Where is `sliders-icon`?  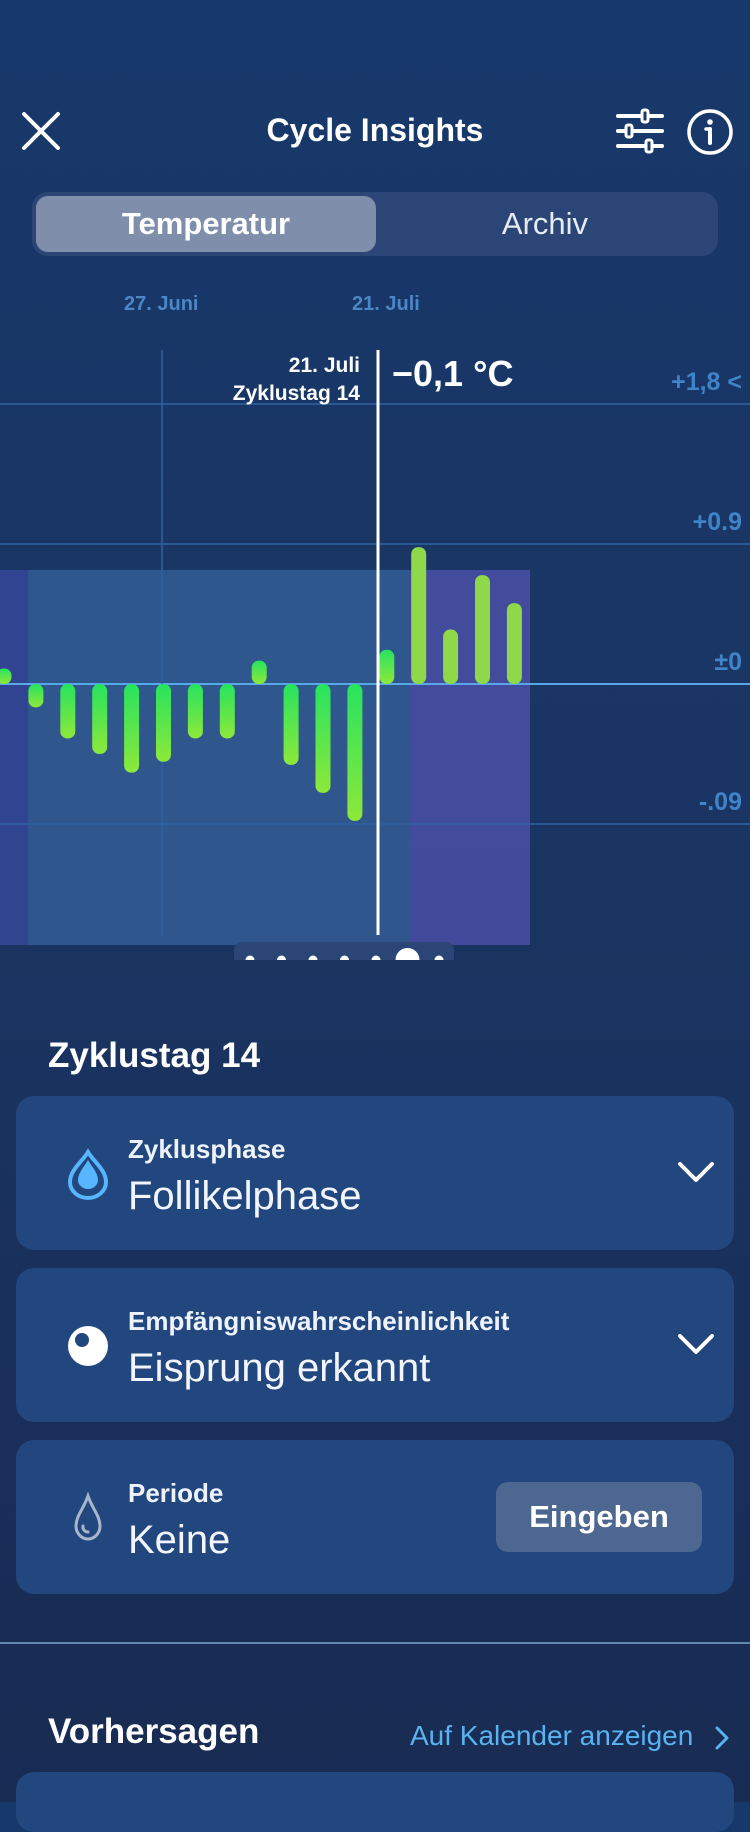
sliders-icon is located at coordinates (640, 131).